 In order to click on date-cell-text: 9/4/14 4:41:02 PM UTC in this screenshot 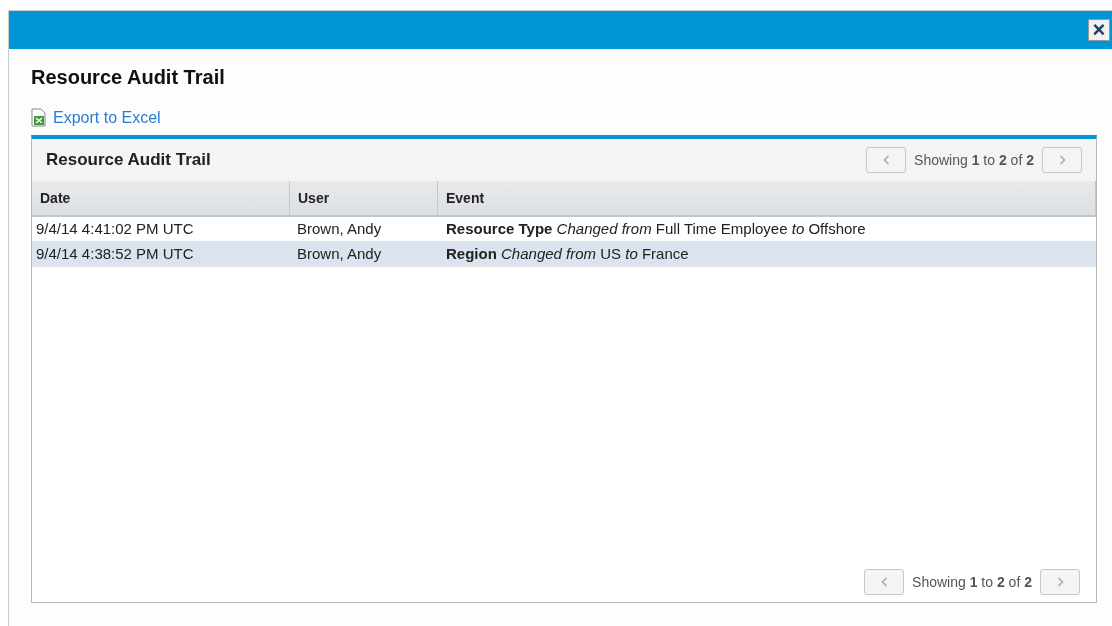, I will do `click(115, 228)`.